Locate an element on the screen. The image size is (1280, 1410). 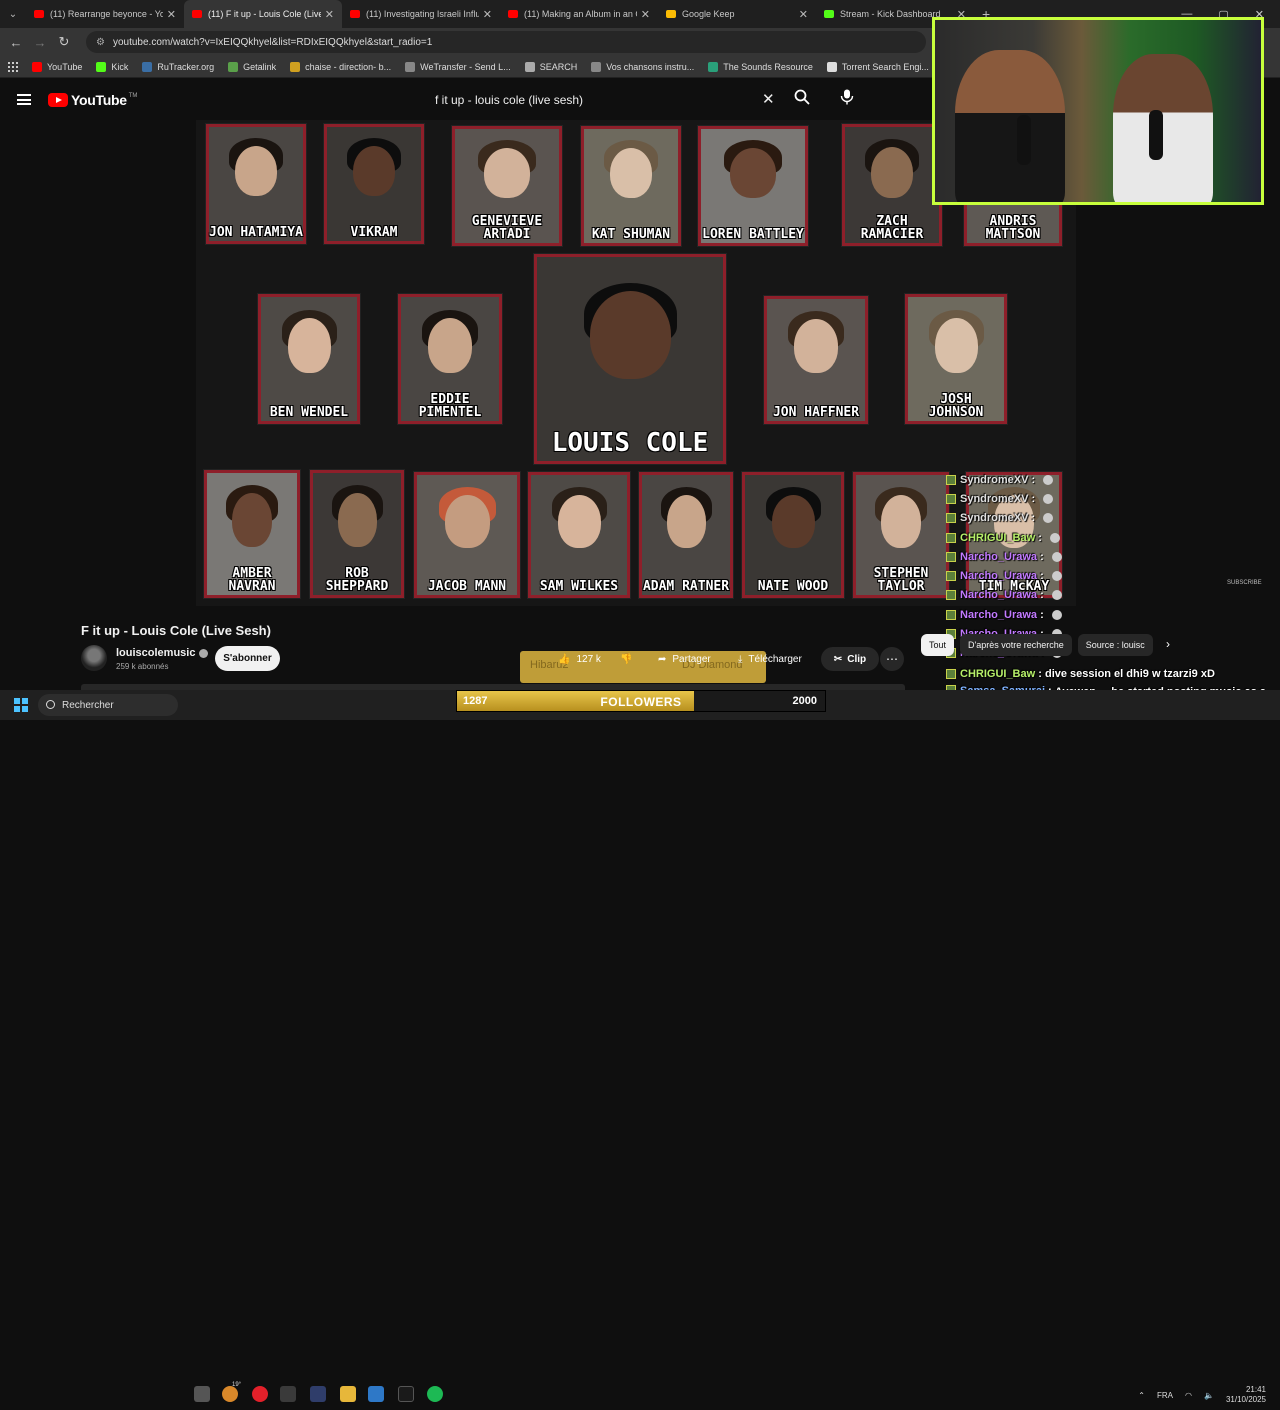
like-count: 127 k is located at coordinates (588, 659).